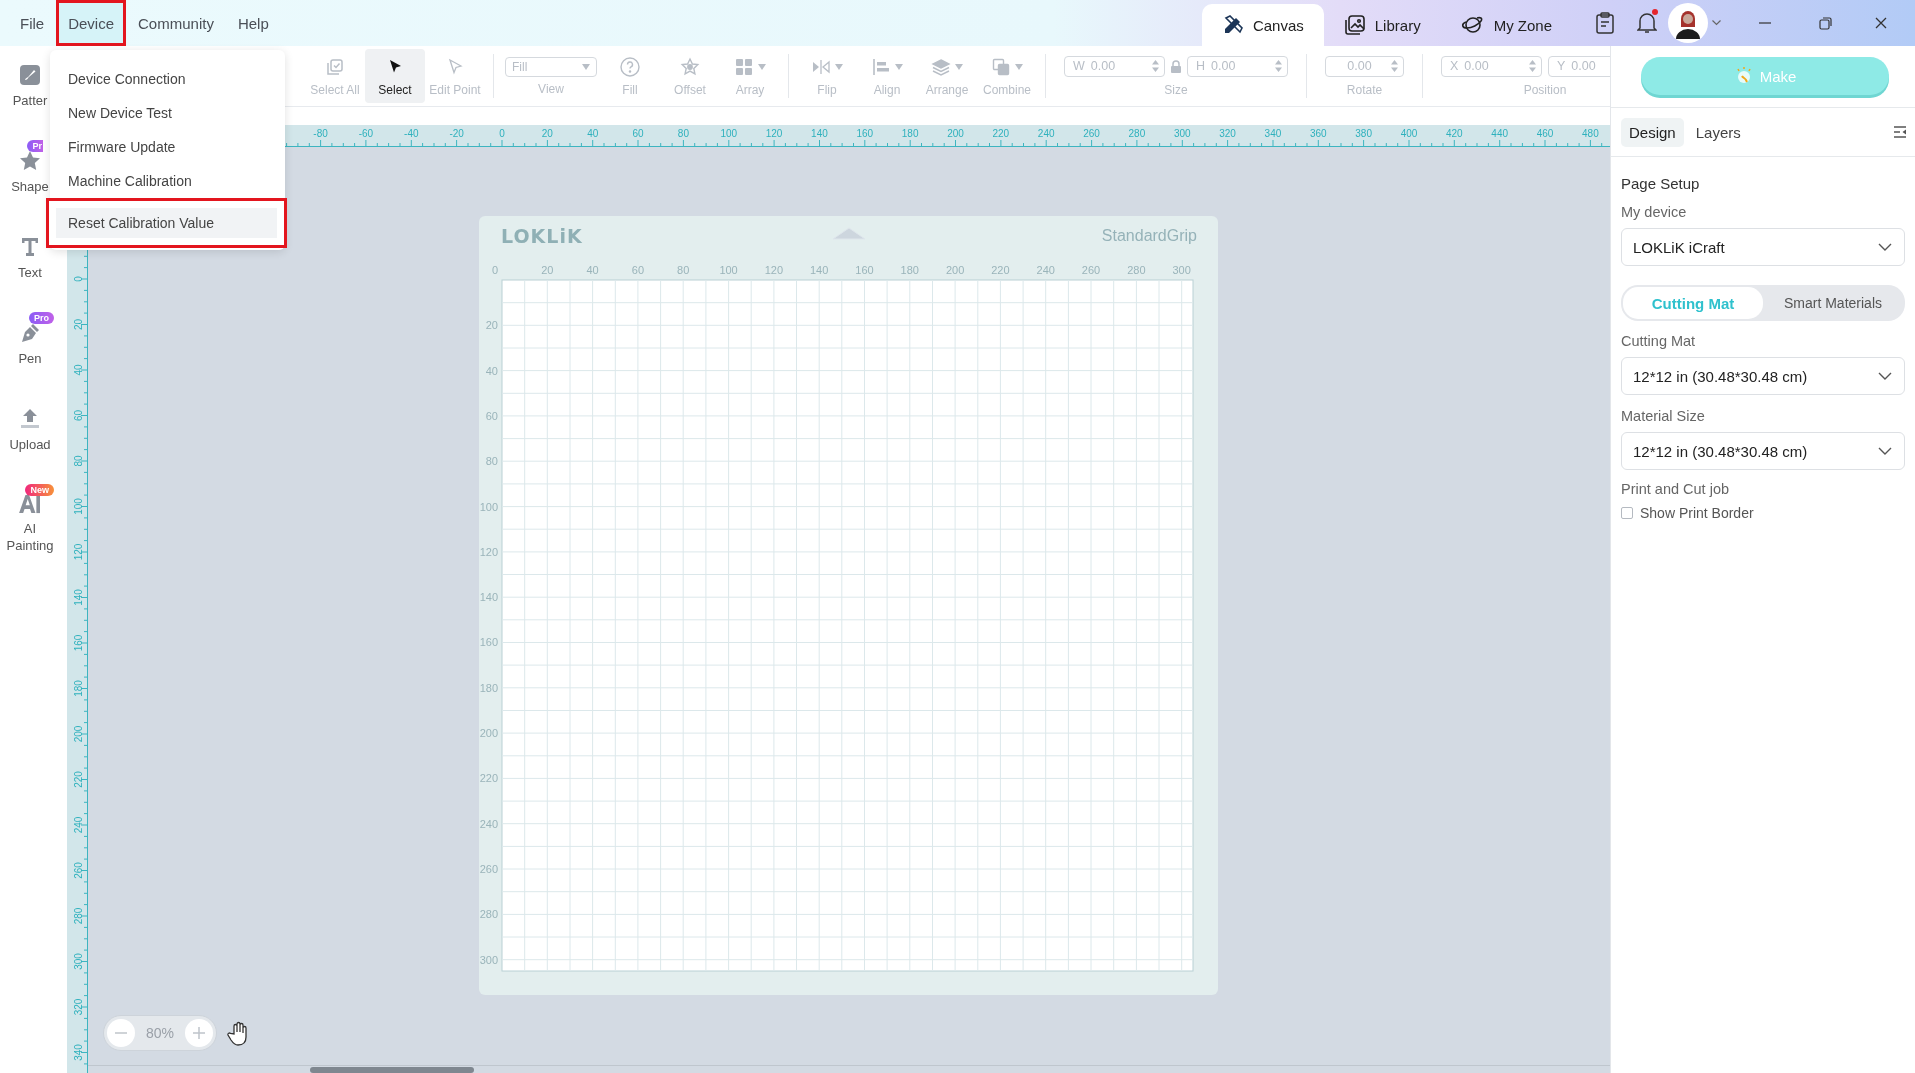 The width and height of the screenshot is (1915, 1073). I want to click on combine-icon, so click(1001, 66).